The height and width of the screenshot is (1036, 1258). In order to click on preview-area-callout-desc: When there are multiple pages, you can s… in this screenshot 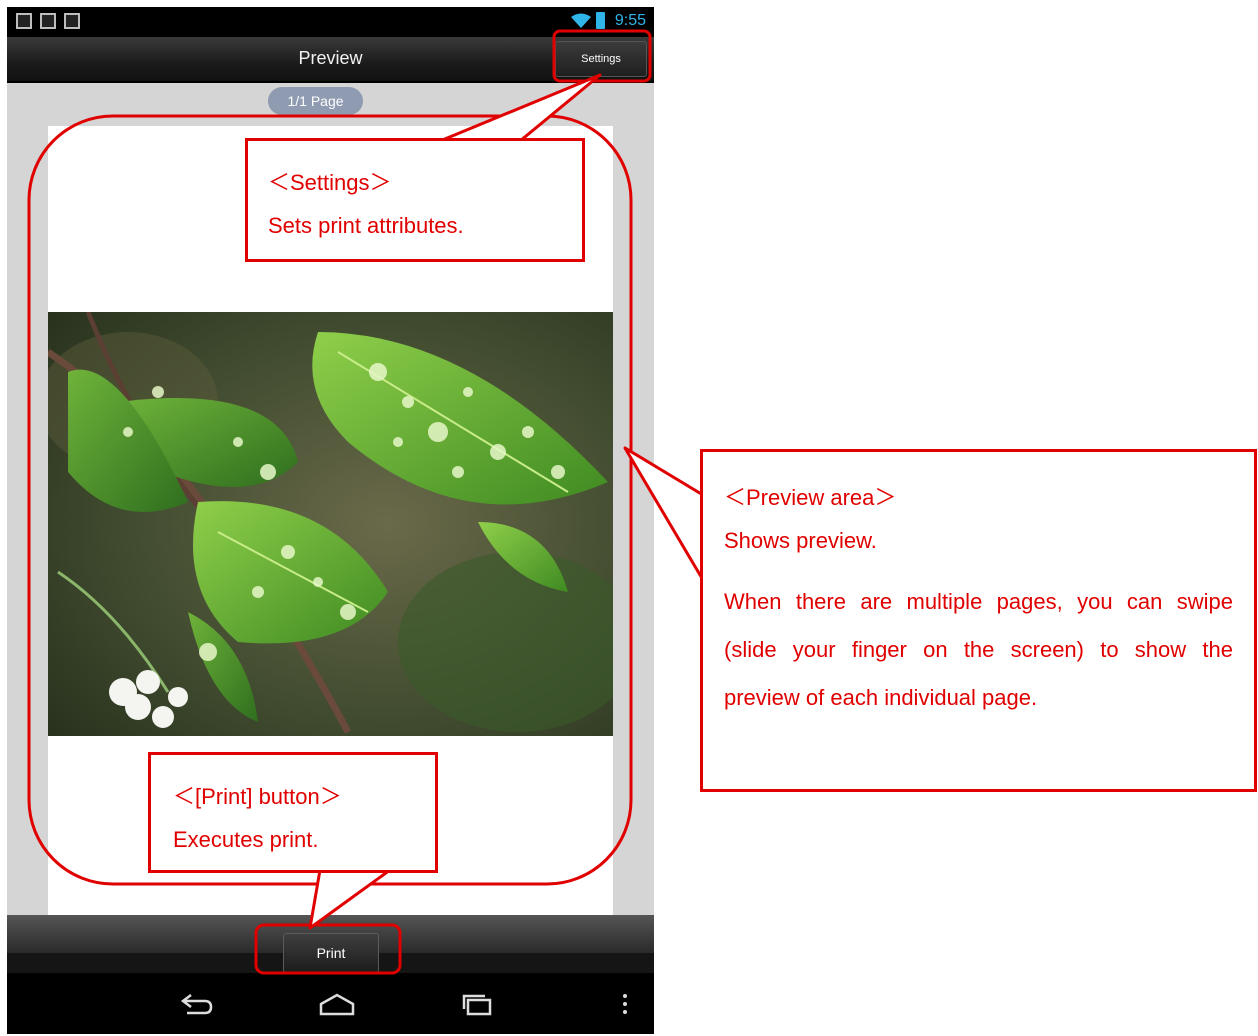, I will do `click(978, 649)`.